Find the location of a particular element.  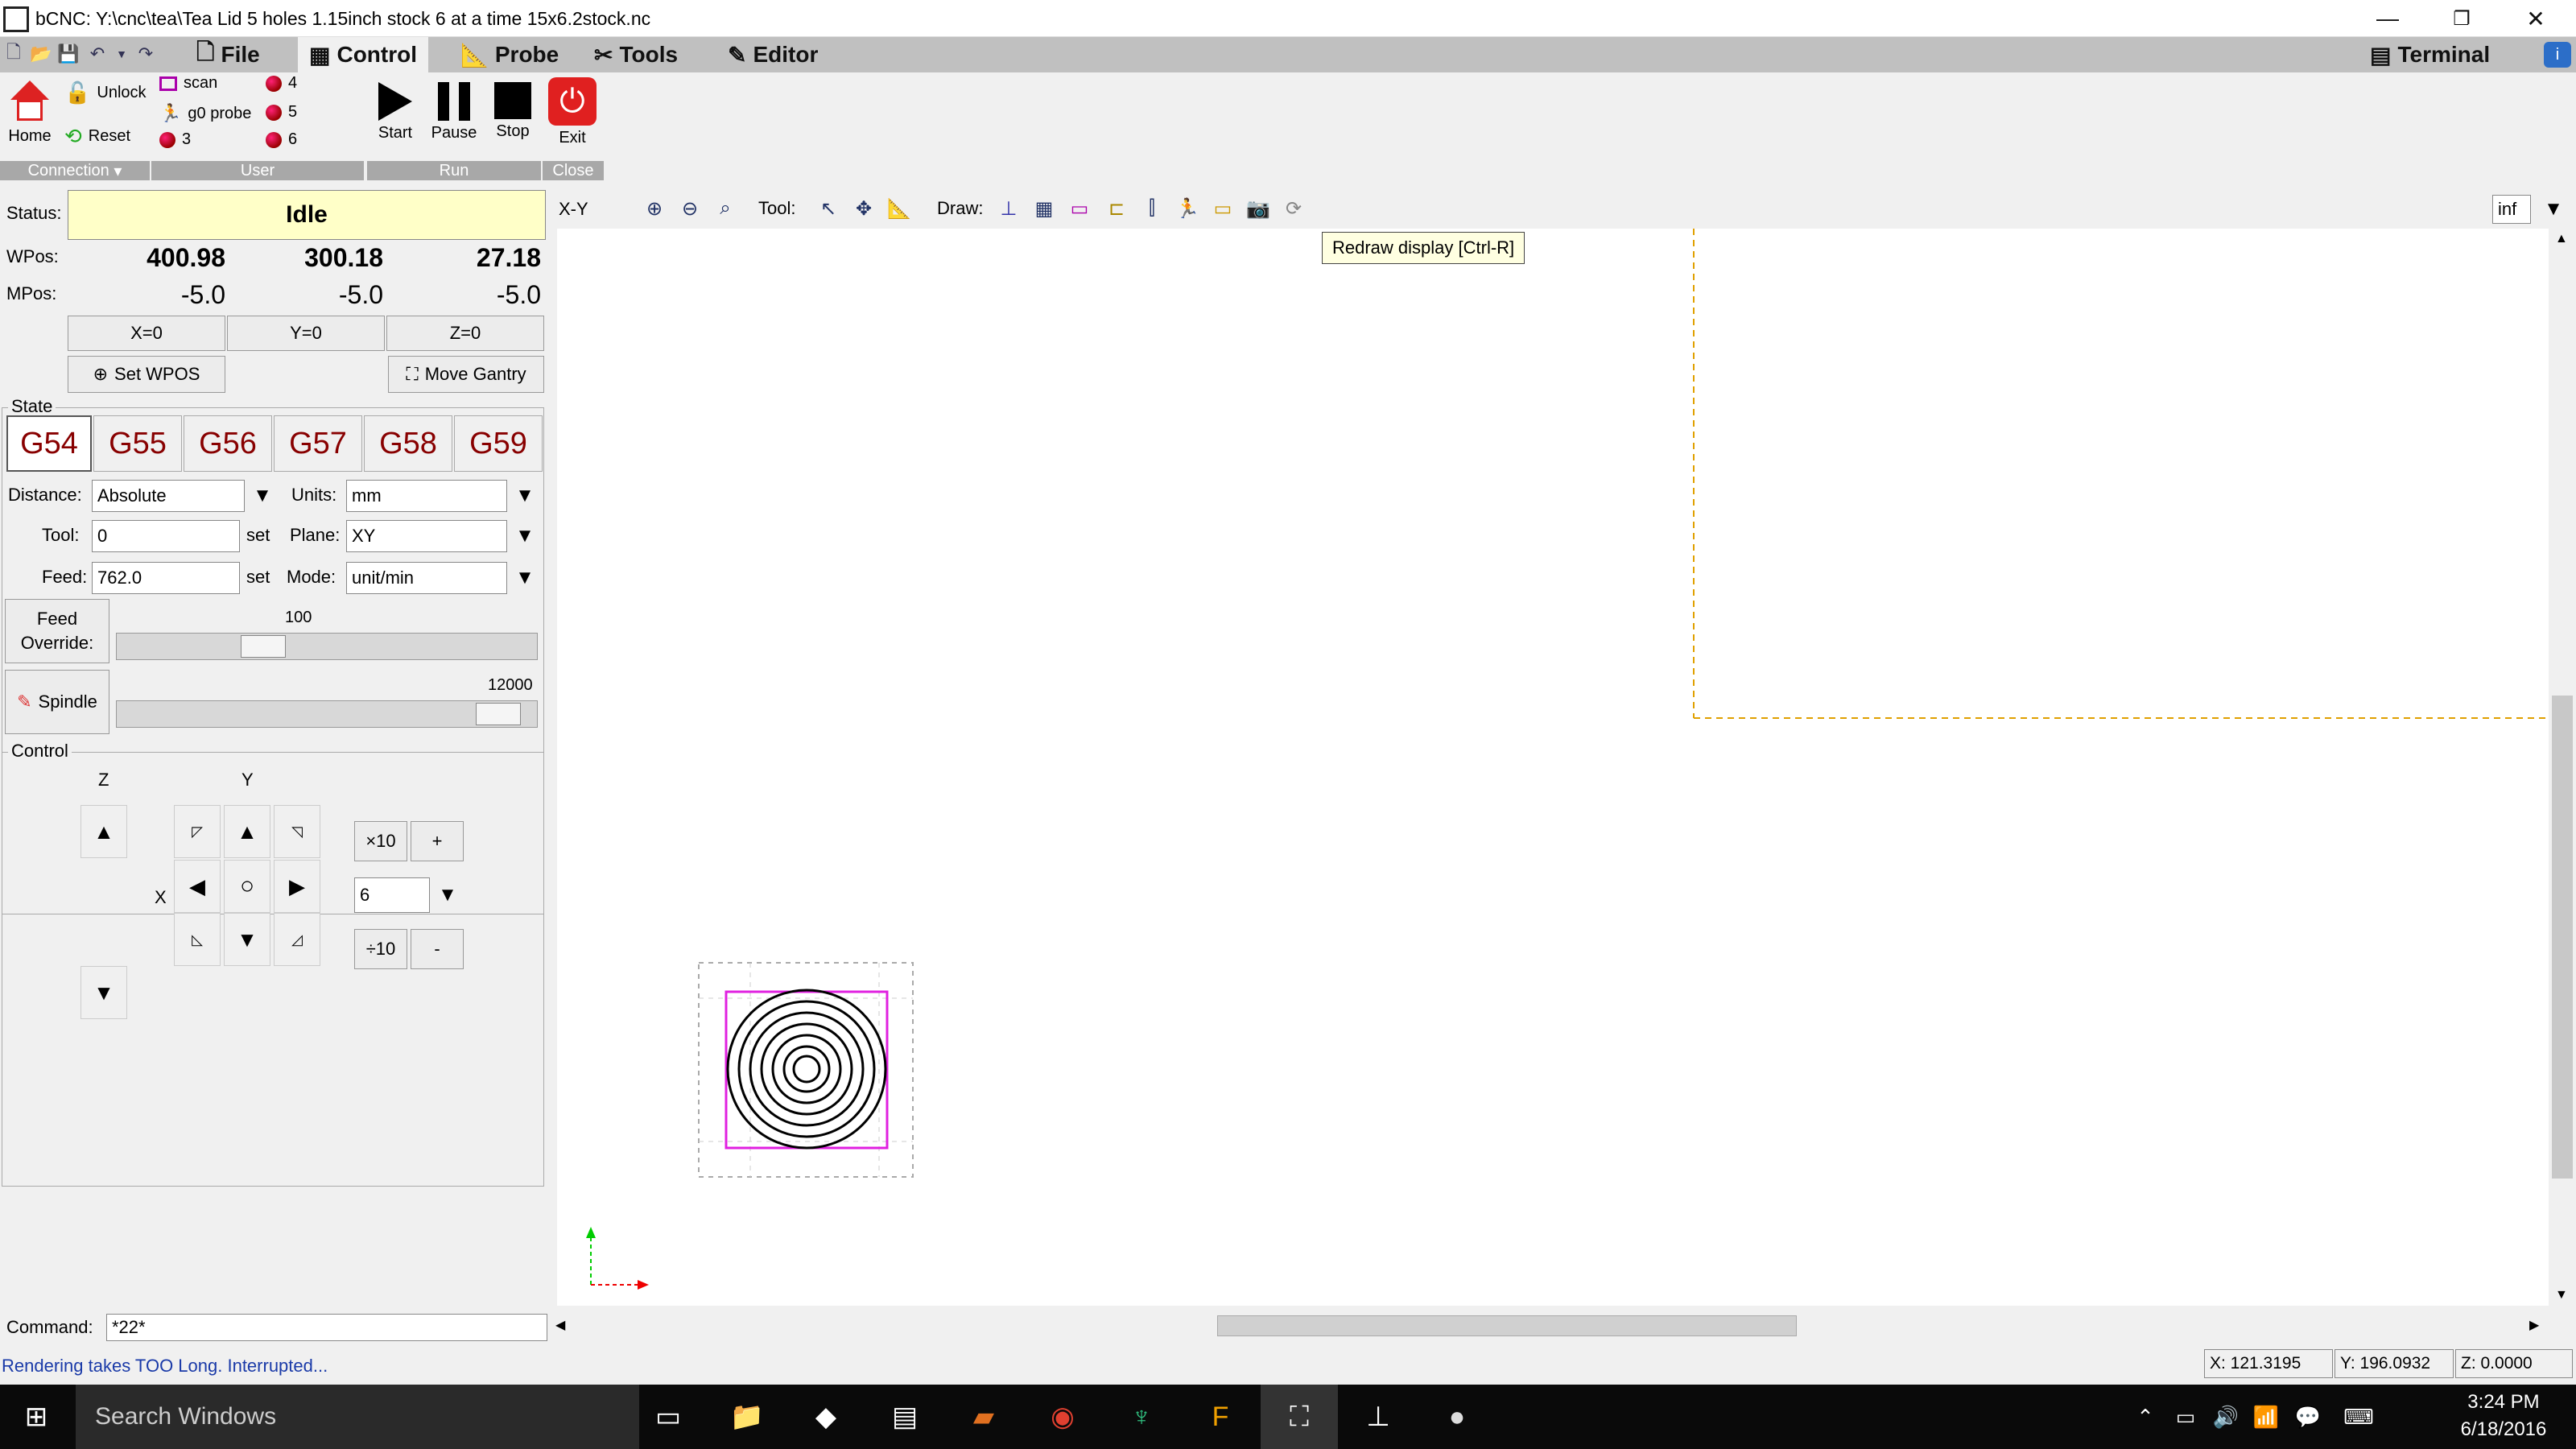

save-file-icon: 💾 is located at coordinates (68, 54).